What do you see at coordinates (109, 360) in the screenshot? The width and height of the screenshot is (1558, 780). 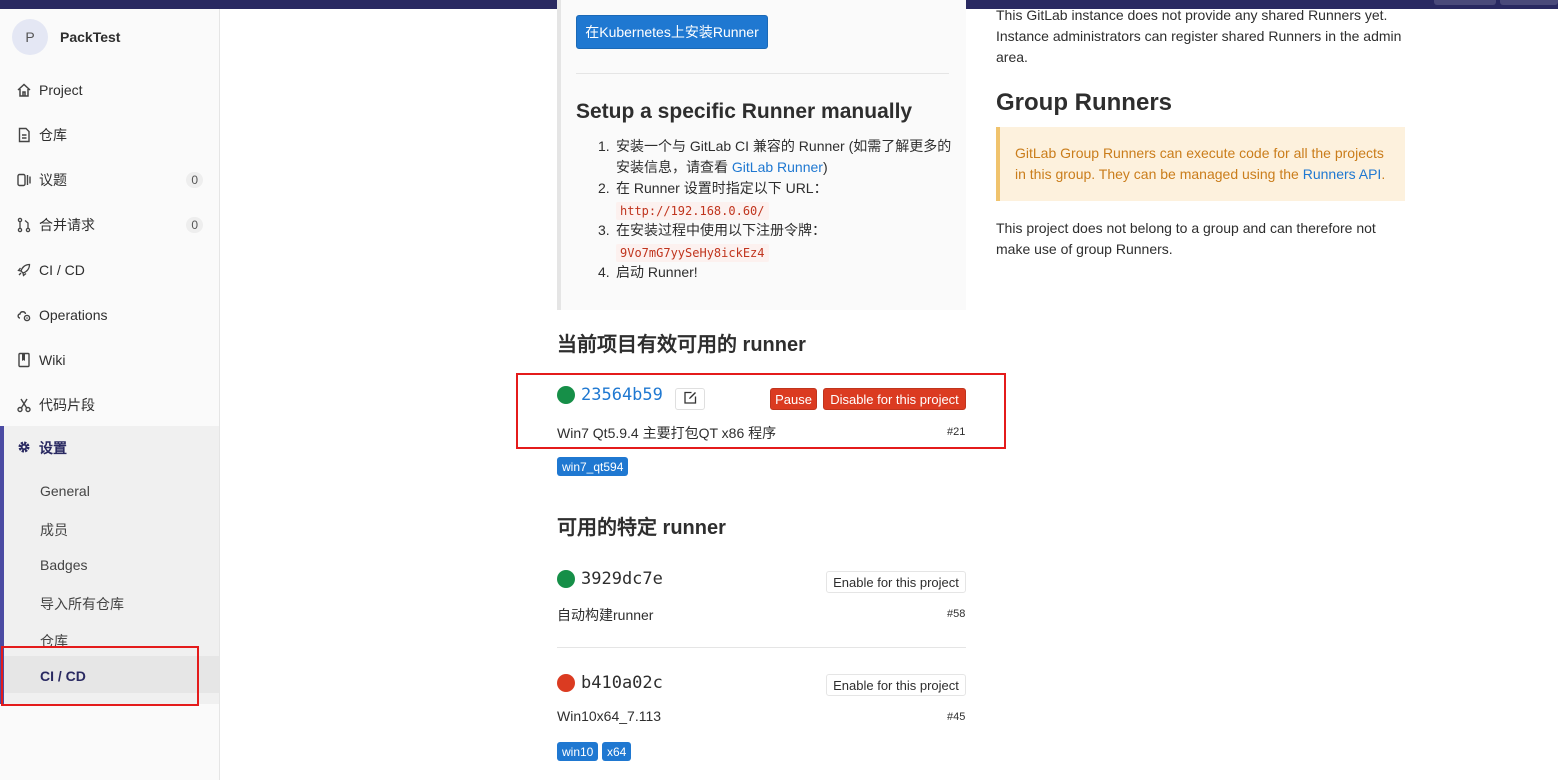 I see `sidebar-item-wiki: Wiki` at bounding box center [109, 360].